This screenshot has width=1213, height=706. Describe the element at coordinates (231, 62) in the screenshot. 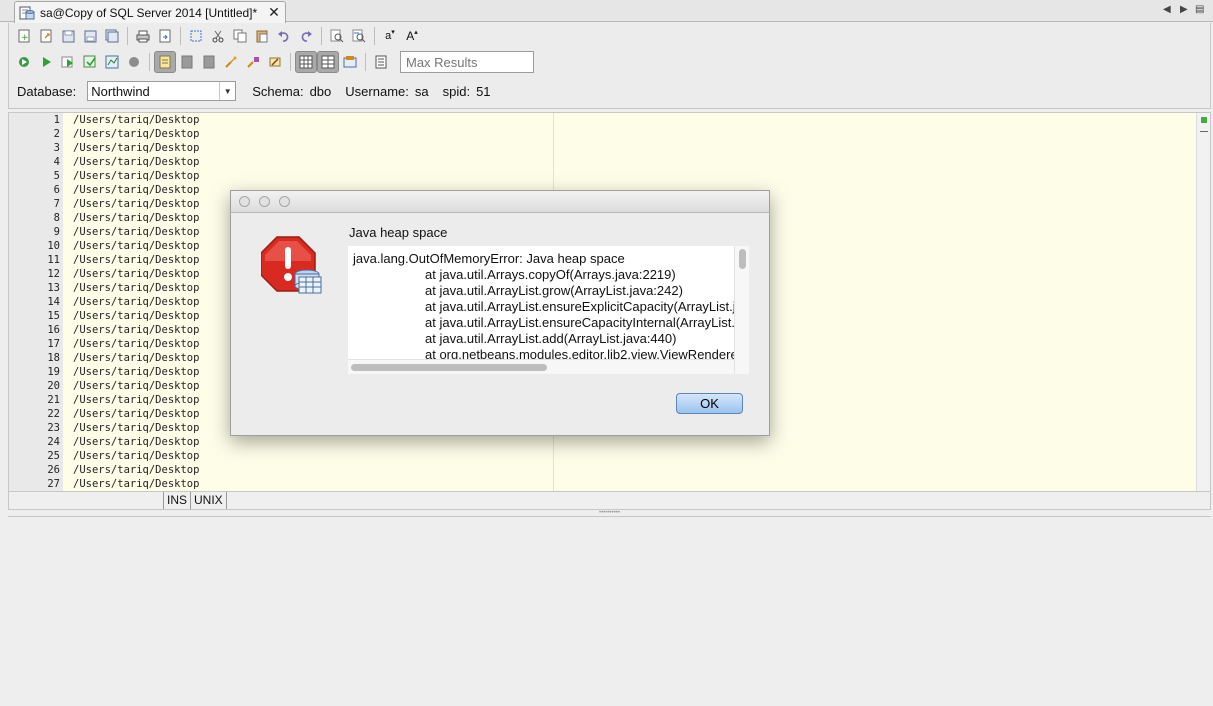

I see `disconnect-icon` at that location.